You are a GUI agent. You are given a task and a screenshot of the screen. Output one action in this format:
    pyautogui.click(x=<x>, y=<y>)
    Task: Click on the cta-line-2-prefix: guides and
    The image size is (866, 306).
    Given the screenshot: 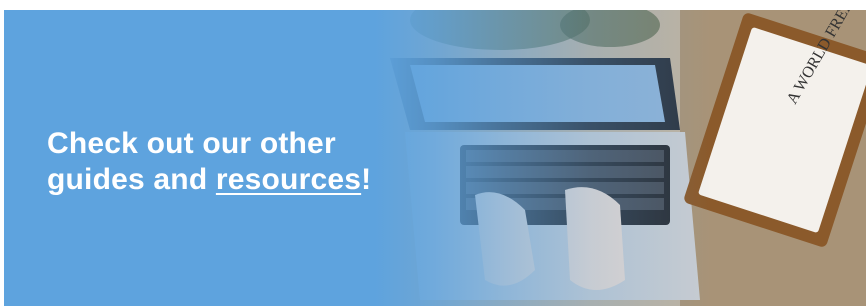 What is the action you would take?
    pyautogui.click(x=131, y=179)
    